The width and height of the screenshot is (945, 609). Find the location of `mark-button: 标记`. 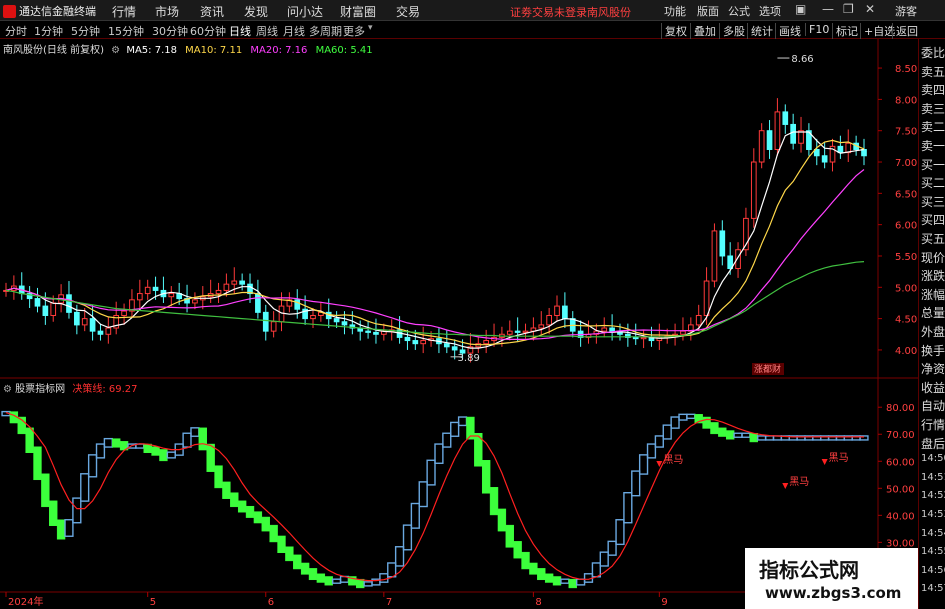

mark-button: 标记 is located at coordinates (845, 31).